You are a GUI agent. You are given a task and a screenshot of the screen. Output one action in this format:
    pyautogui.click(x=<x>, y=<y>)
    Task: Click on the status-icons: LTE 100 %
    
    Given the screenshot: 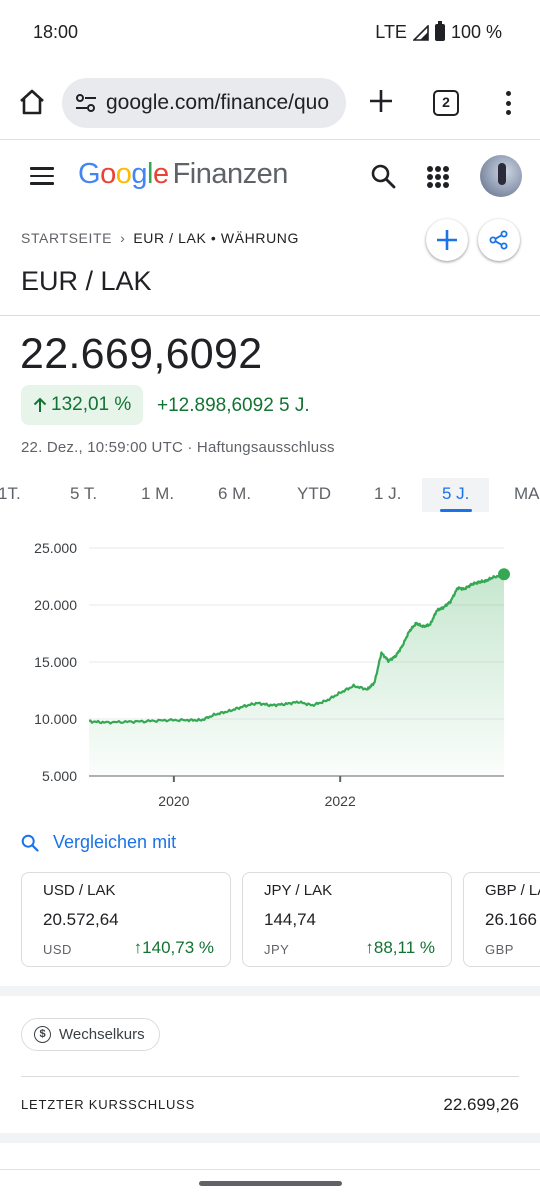 What is the action you would take?
    pyautogui.click(x=438, y=32)
    